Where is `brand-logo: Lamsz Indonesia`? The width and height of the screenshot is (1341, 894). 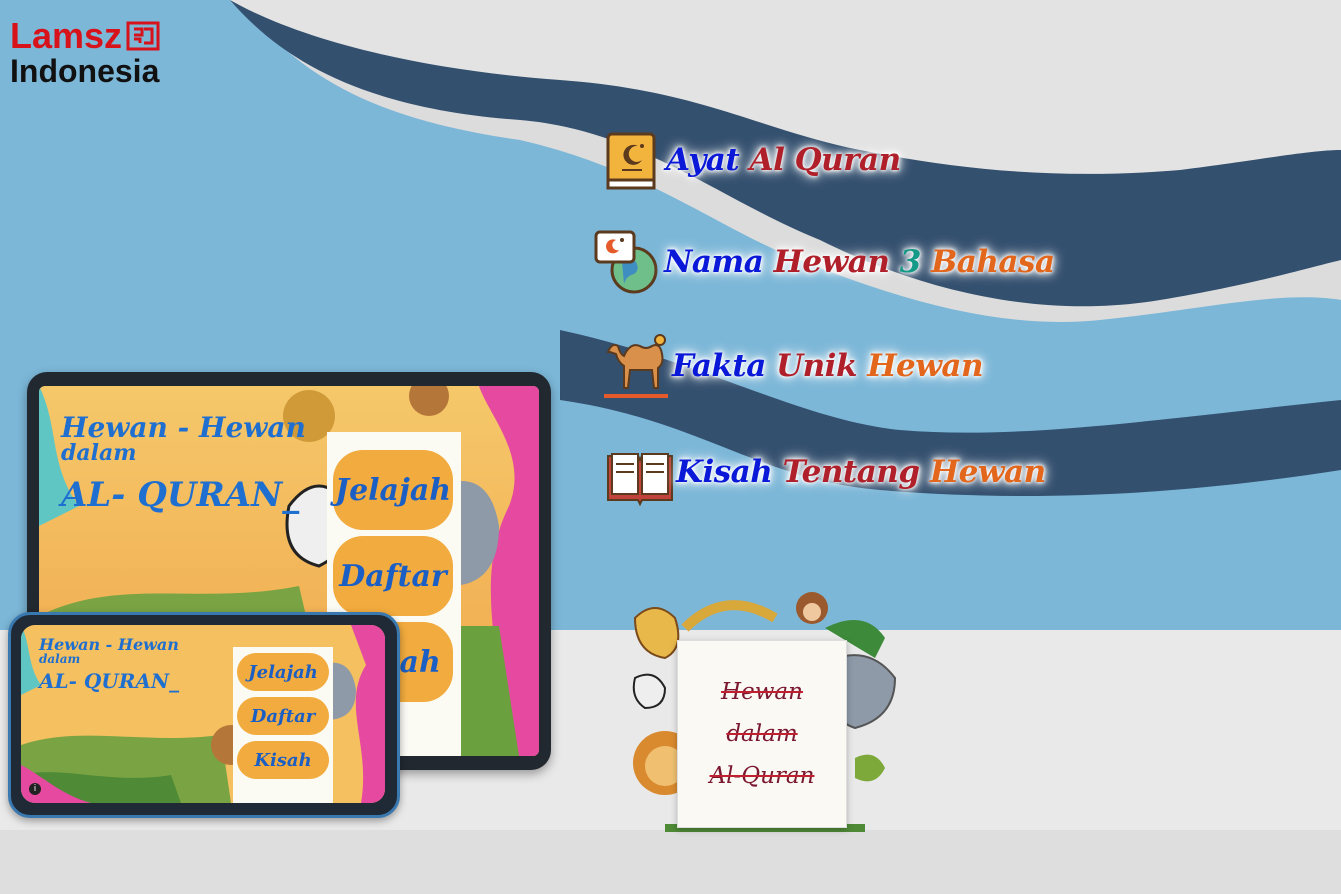 brand-logo: Lamsz Indonesia is located at coordinates (85, 53).